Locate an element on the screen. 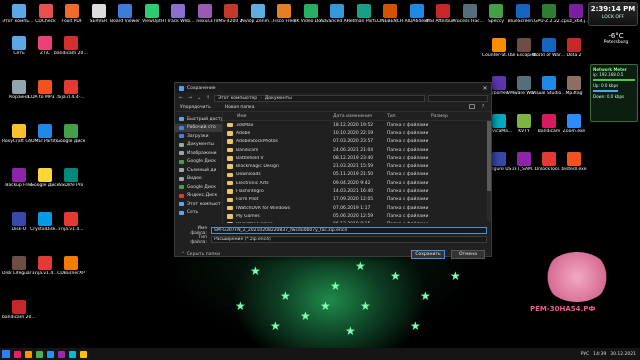 The width and height of the screenshot is (640, 360). file-name-cell: Flashintegro is located at coordinates (278, 191).